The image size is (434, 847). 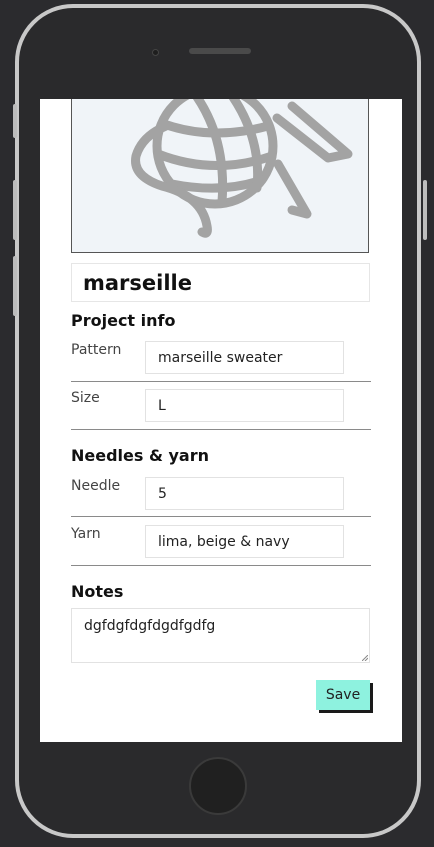 I want to click on size-input: L, so click(x=244, y=405).